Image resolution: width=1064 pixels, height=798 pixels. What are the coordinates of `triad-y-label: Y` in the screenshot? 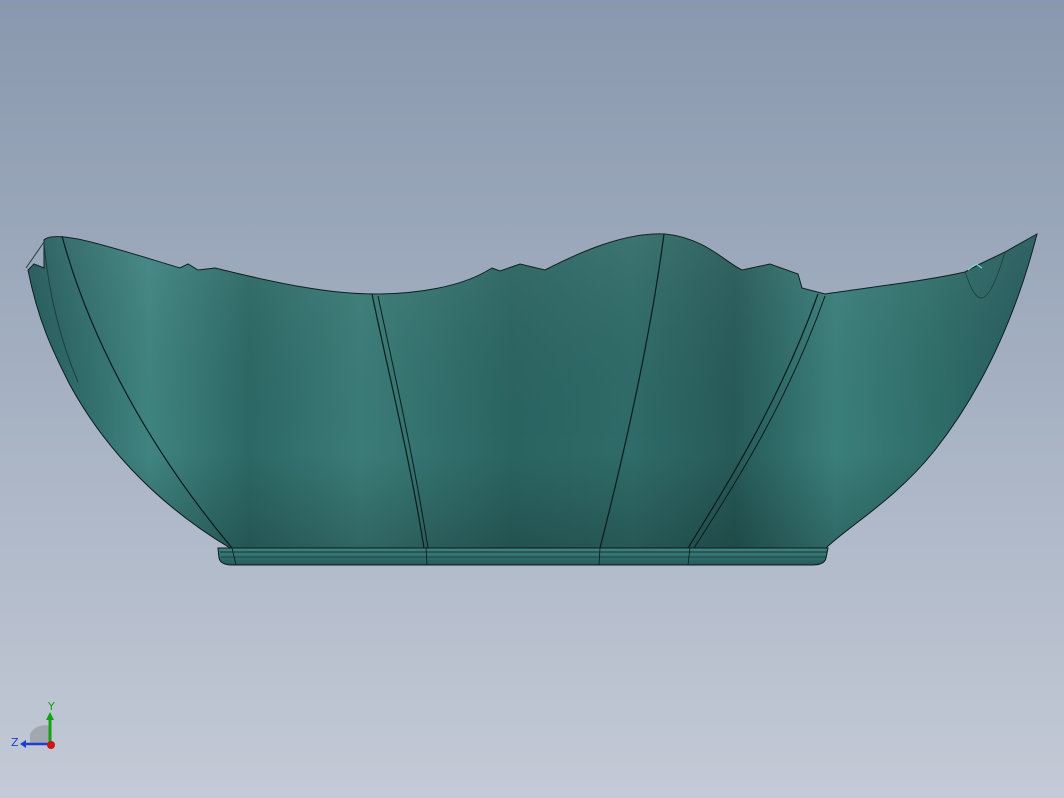 It's located at (51, 706).